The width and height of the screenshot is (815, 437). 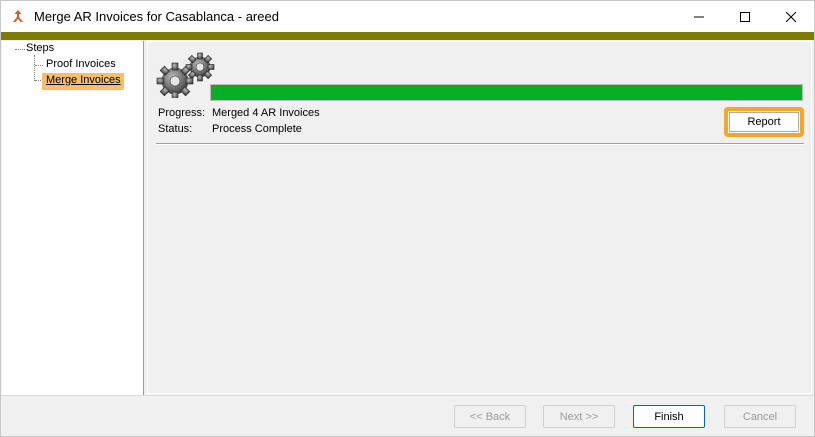 I want to click on maximize-button, so click(x=745, y=16).